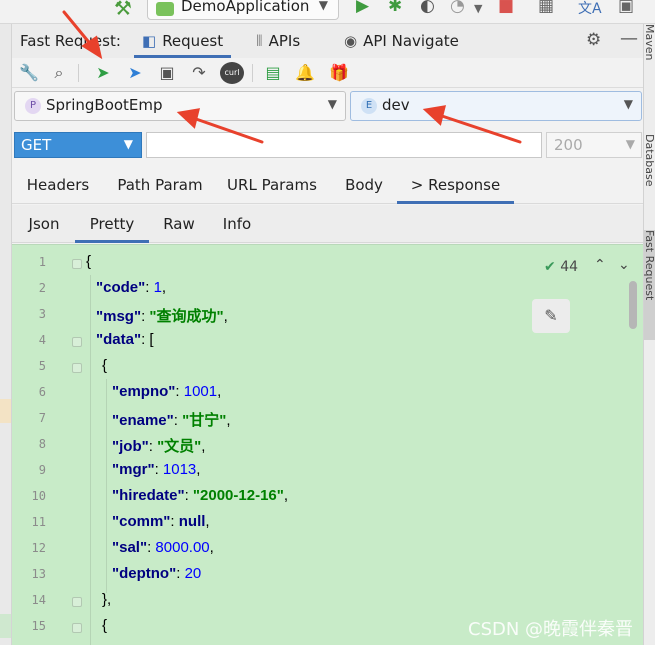 The height and width of the screenshot is (645, 655). I want to click on json-line: "sal": 8000.00,, so click(163, 547).